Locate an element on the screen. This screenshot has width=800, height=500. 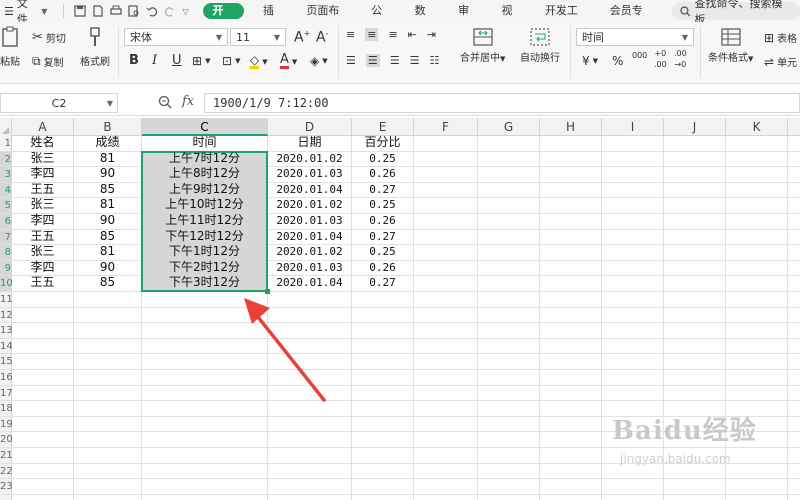
align-bottom-icon: ≡ is located at coordinates (392, 34).